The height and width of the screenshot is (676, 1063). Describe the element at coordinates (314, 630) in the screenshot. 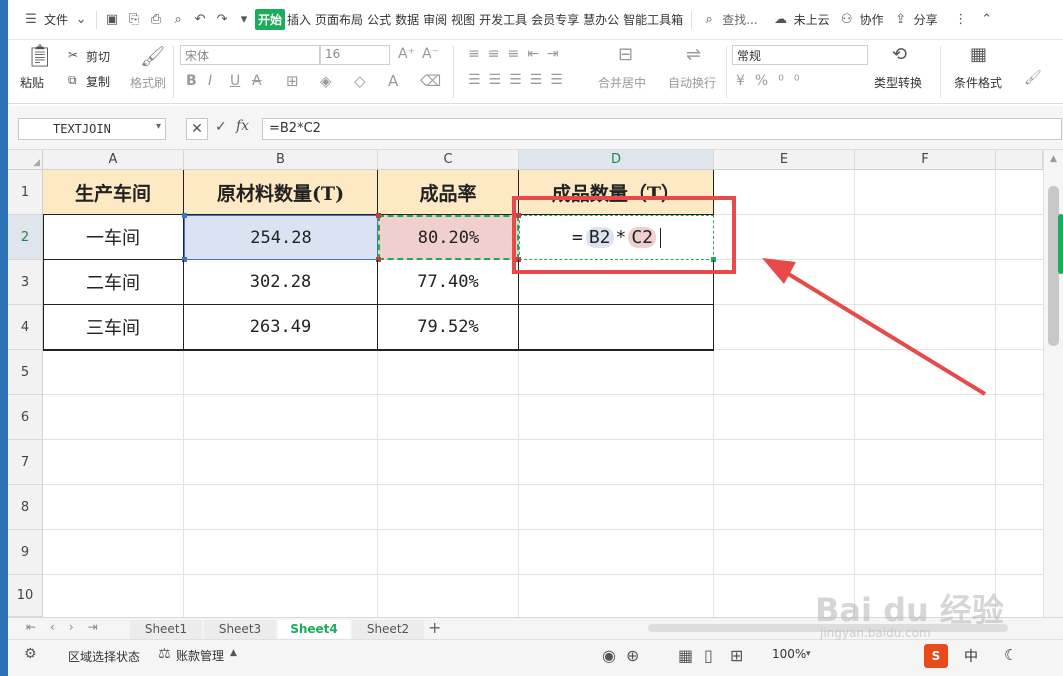

I see `sheet-tab-sheet4: Sheet4` at that location.